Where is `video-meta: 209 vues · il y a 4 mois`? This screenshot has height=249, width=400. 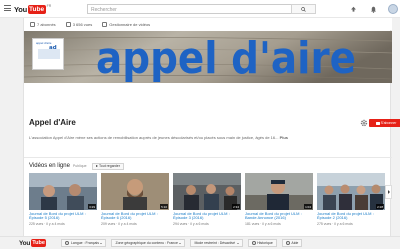
video-meta: 209 vues · il y a 4 mois is located at coordinates (119, 224).